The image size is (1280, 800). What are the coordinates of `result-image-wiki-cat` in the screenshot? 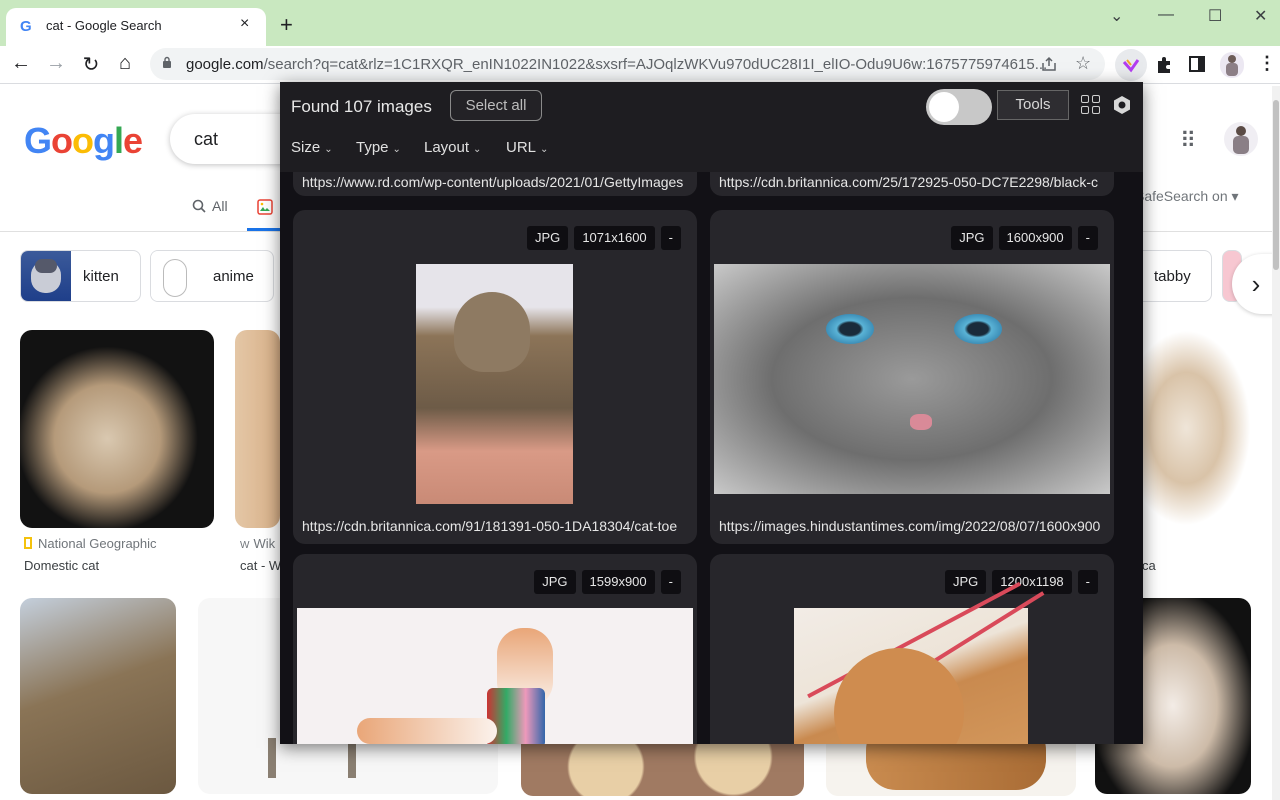 It's located at (257, 429).